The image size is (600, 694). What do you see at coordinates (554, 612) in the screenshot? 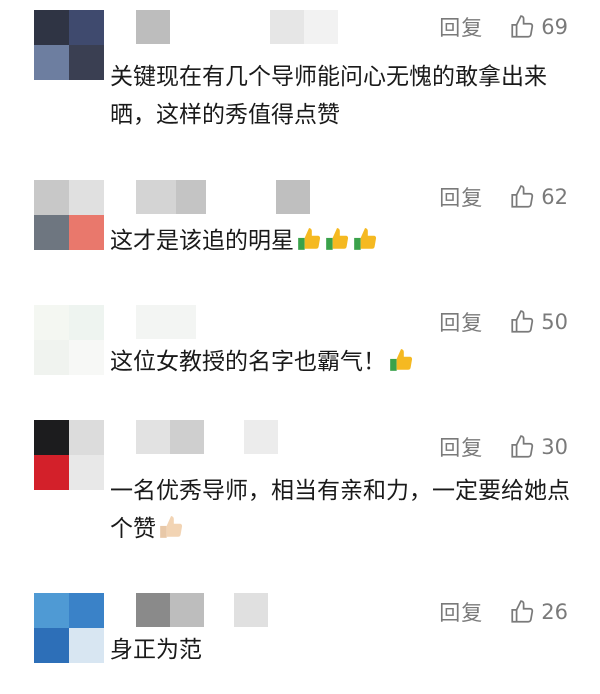
I see `like-count: 26` at bounding box center [554, 612].